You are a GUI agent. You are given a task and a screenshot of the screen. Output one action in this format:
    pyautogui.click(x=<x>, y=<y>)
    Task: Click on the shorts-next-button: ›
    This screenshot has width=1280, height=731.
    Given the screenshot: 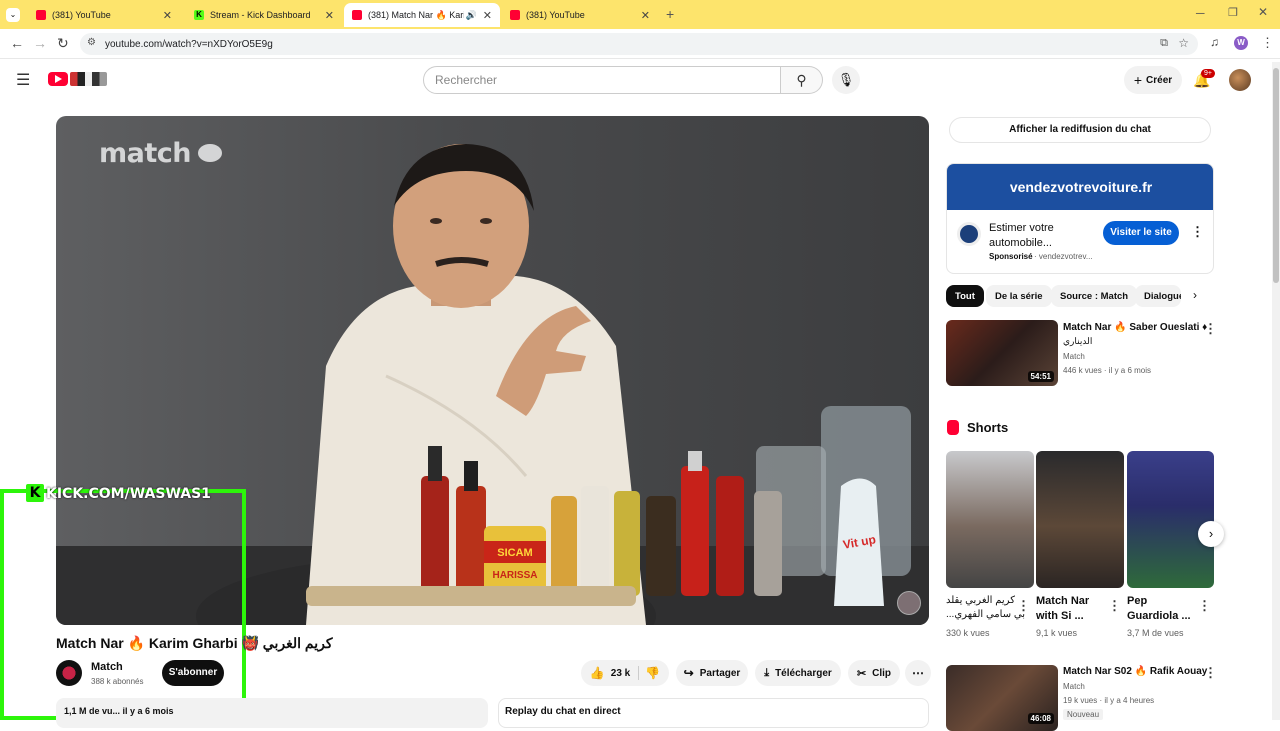 What is the action you would take?
    pyautogui.click(x=1211, y=534)
    